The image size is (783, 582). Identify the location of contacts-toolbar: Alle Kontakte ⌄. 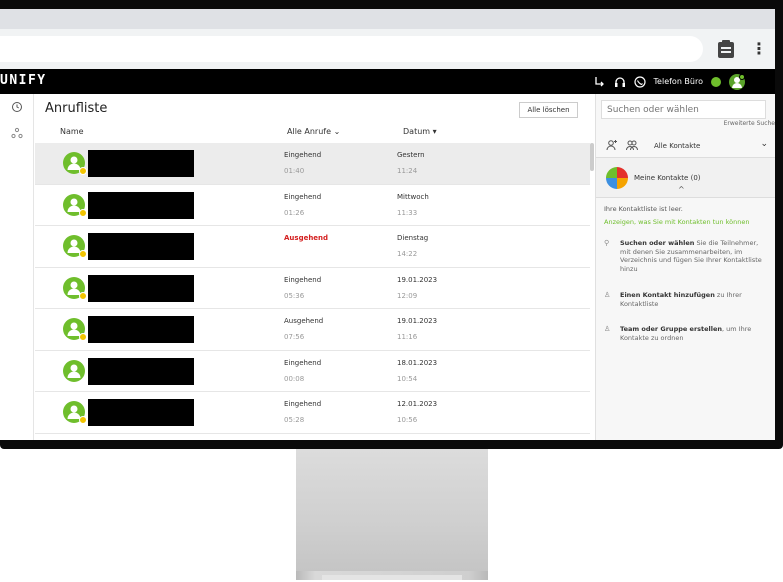
(685, 146).